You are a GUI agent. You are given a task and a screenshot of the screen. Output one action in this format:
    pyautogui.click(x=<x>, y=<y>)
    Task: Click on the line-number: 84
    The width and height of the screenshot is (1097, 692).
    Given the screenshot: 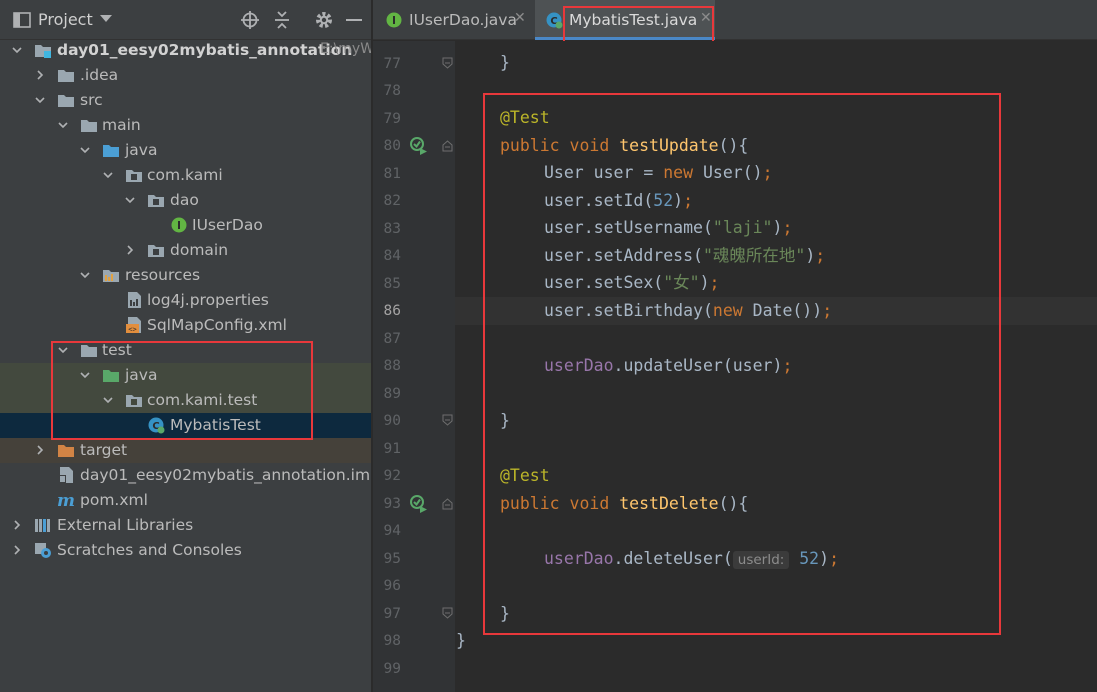 What is the action you would take?
    pyautogui.click(x=392, y=256)
    